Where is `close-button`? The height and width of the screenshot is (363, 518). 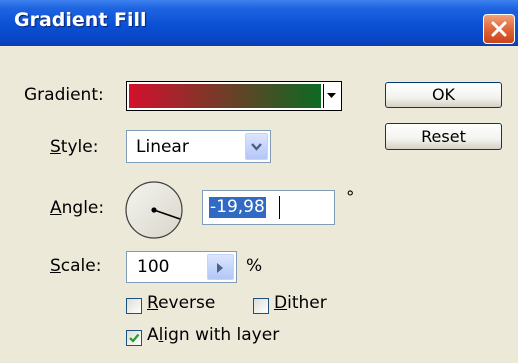
close-button is located at coordinates (499, 29).